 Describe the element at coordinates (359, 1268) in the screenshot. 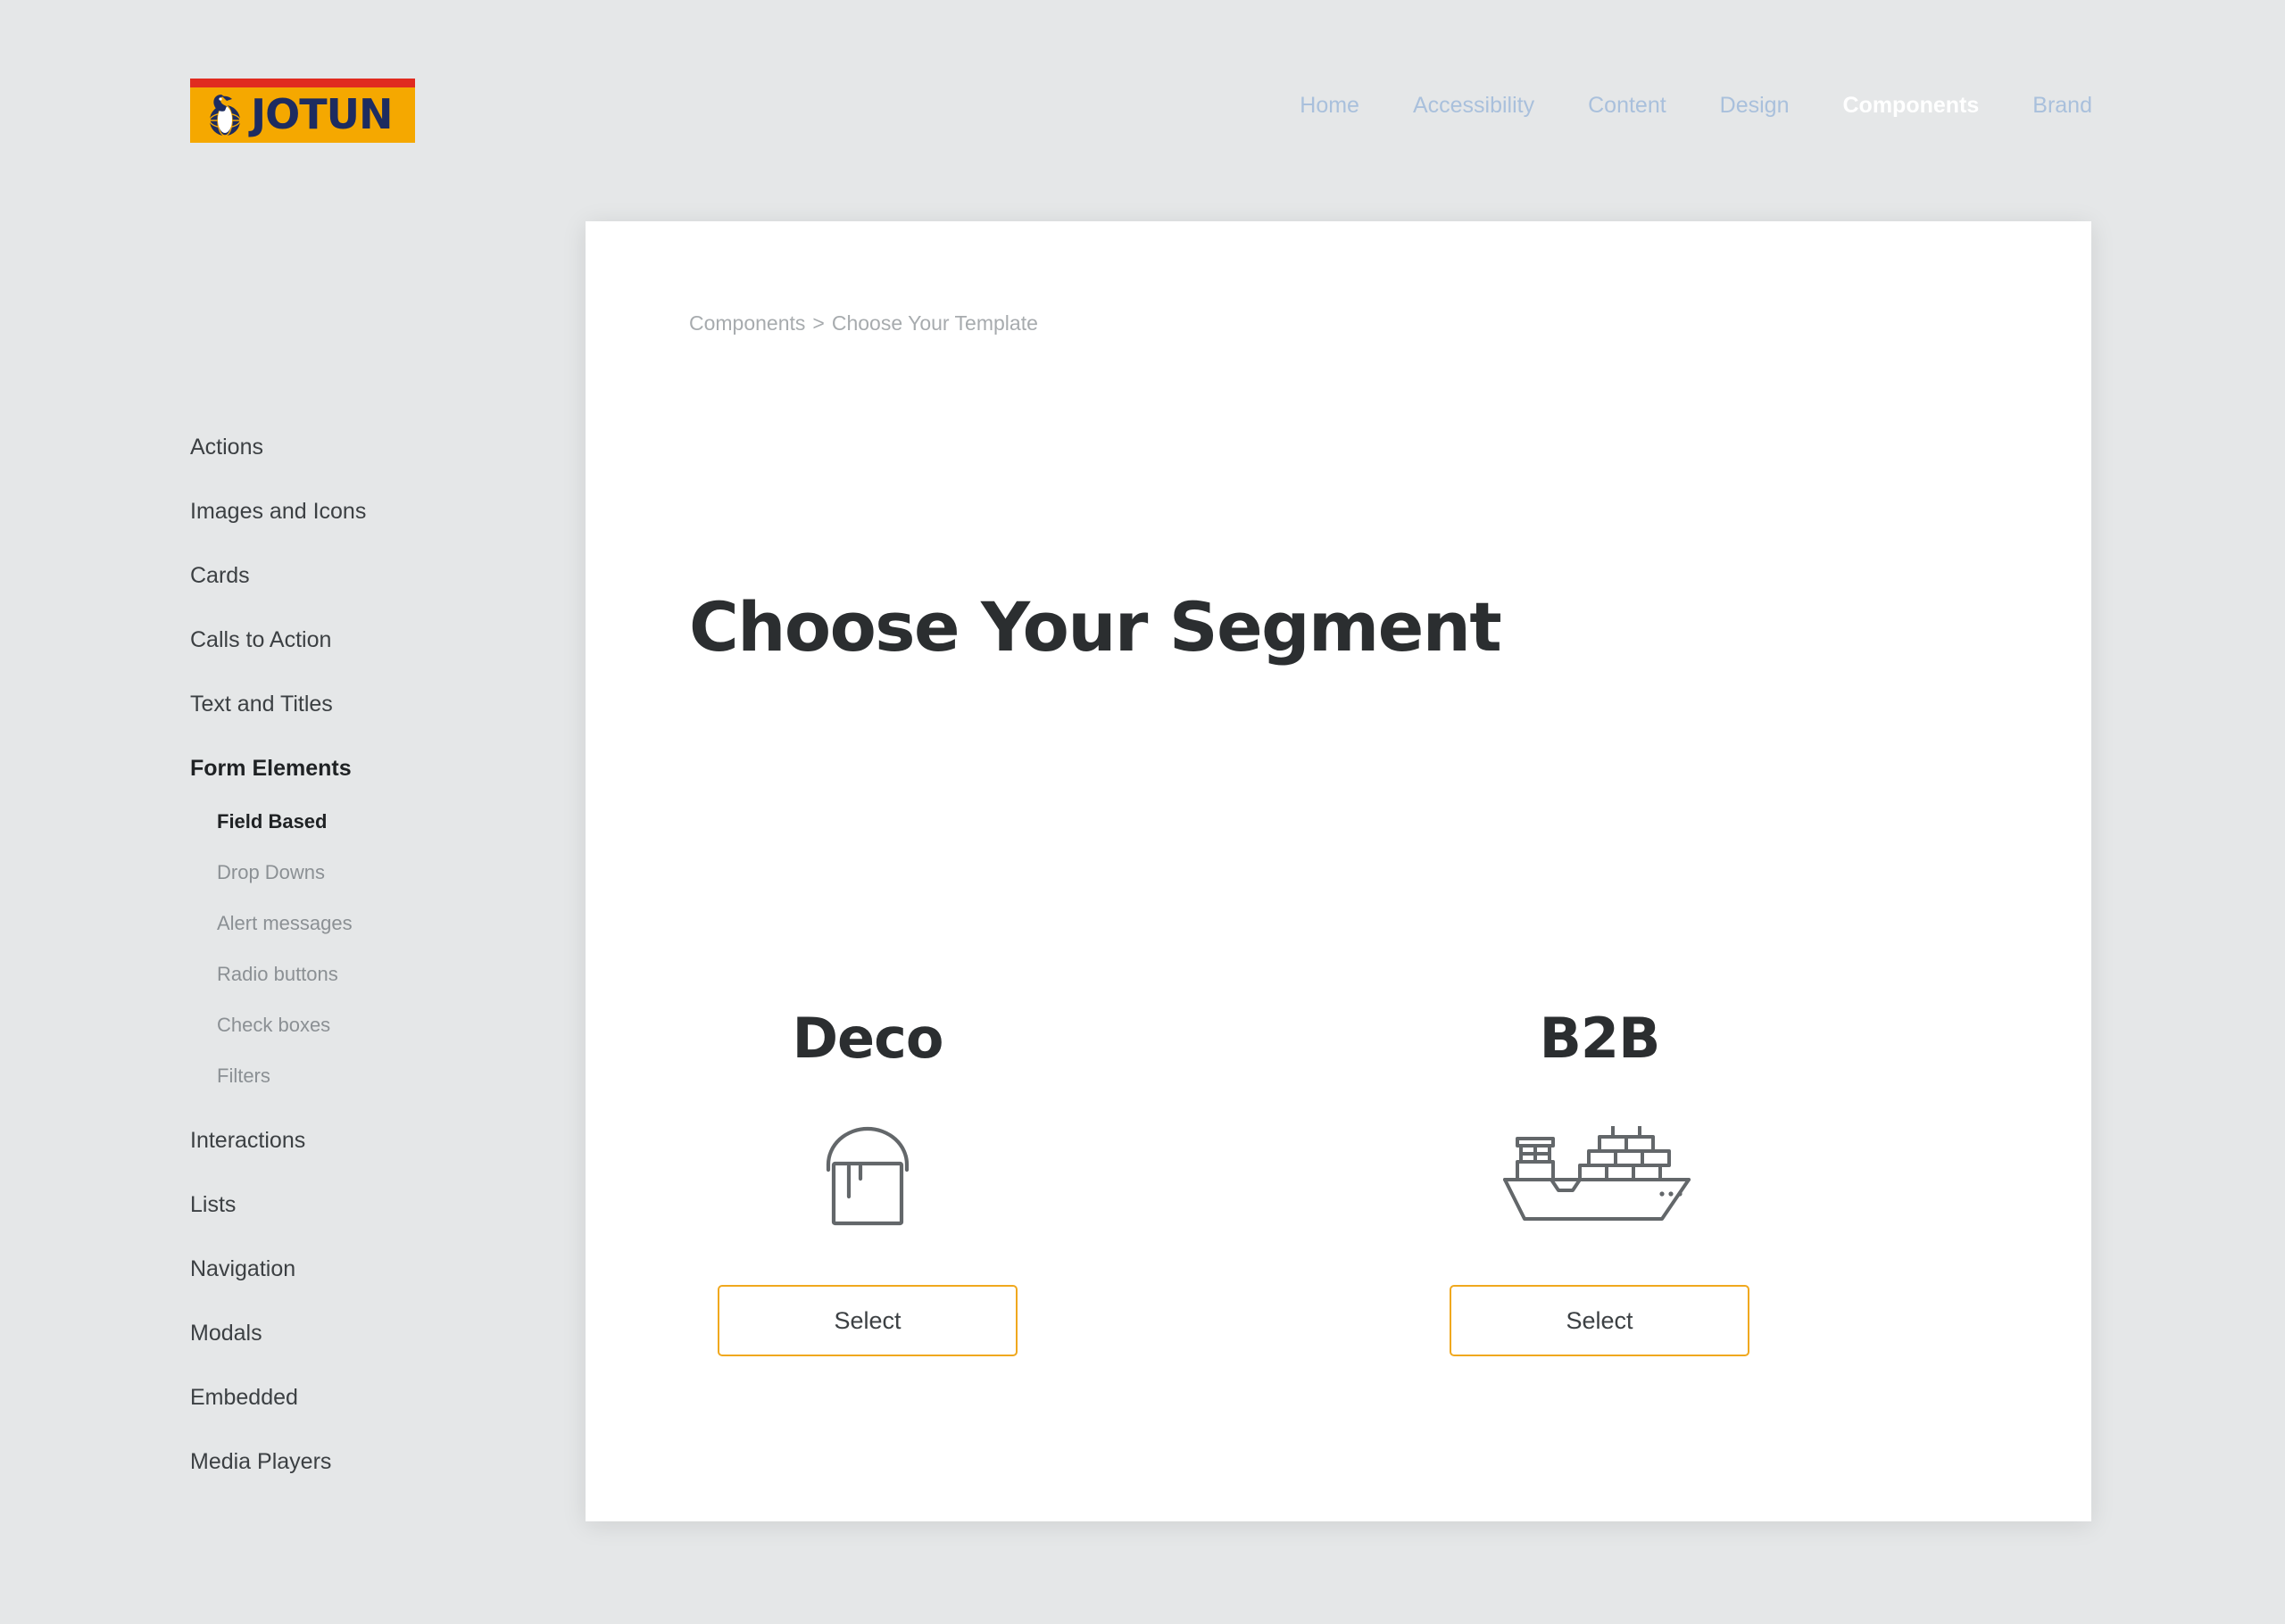

I see `sidebar-item-navigation: Navigation` at that location.